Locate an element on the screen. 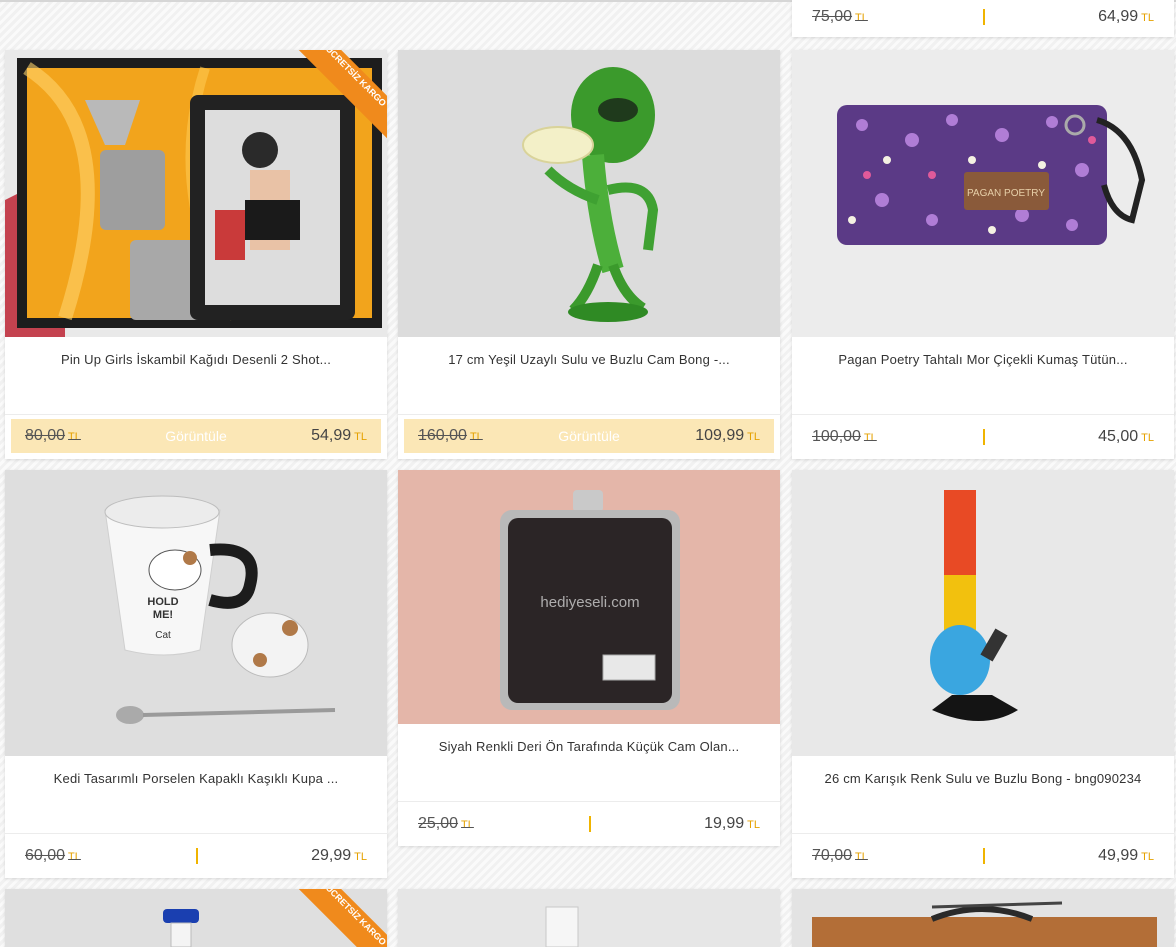  watermark-text: hediyeseli.com is located at coordinates (589, 602).